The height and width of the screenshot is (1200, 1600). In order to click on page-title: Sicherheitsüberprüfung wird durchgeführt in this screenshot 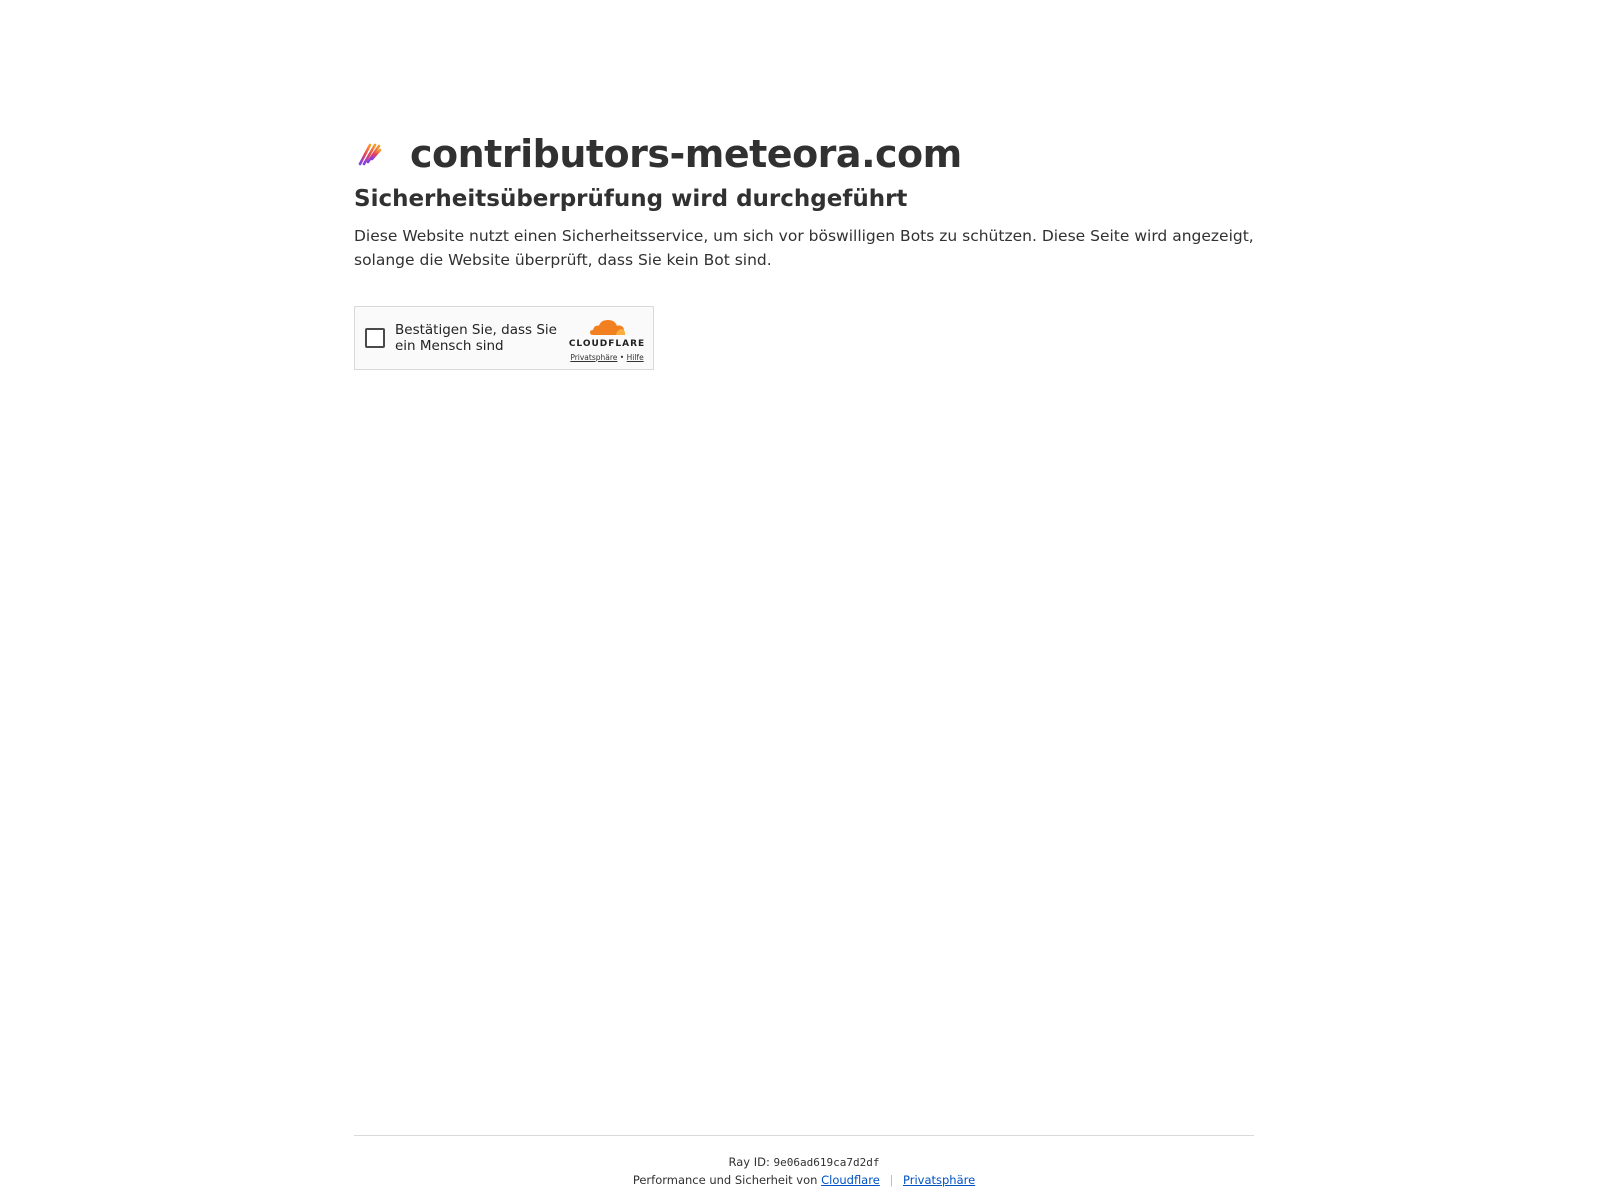, I will do `click(631, 199)`.